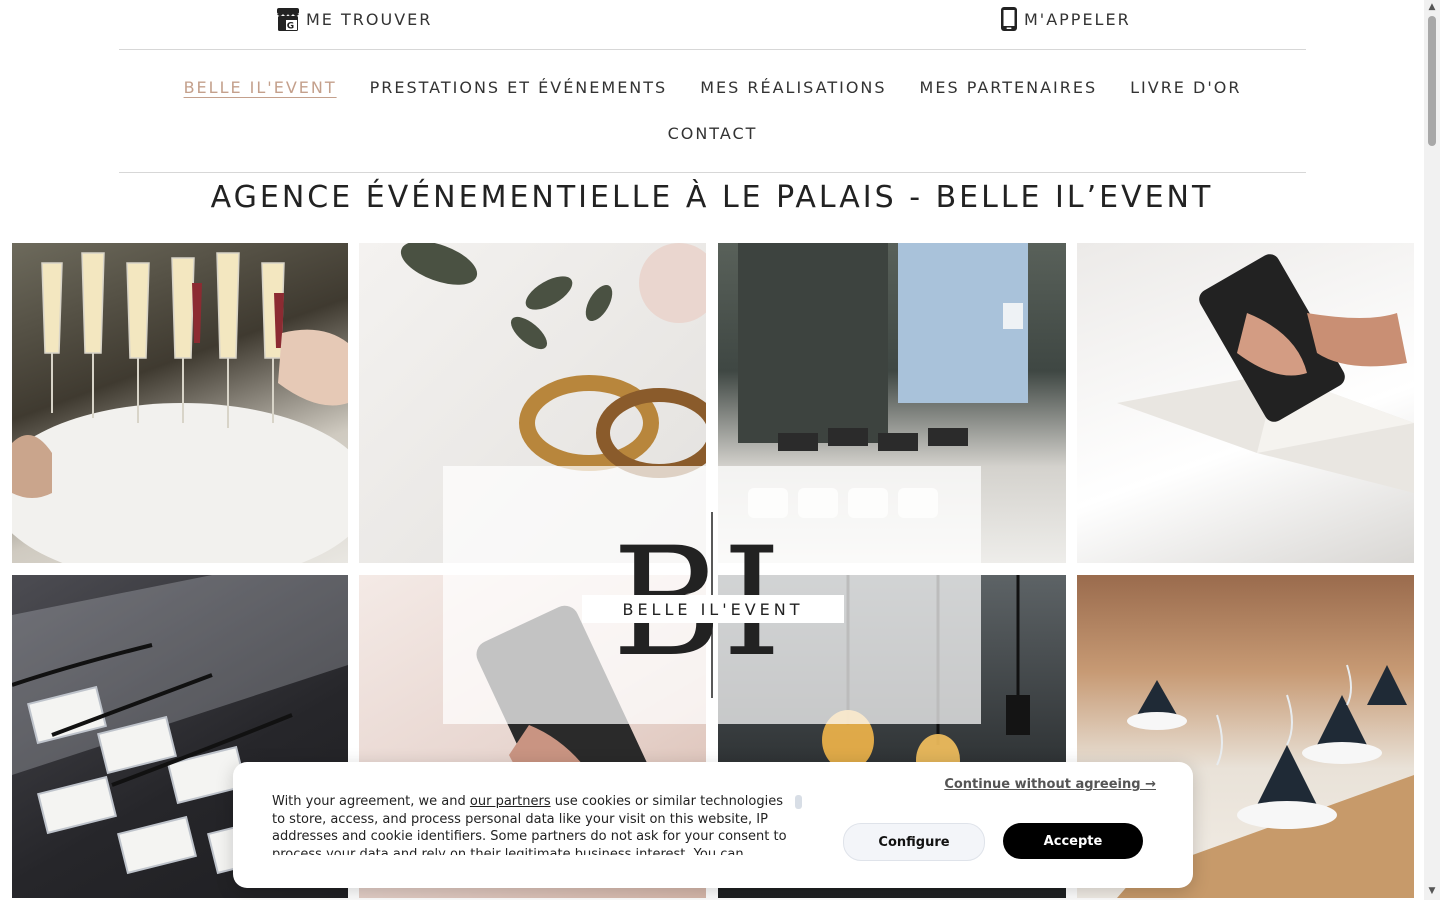  I want to click on our-partners-link: our partners, so click(510, 801).